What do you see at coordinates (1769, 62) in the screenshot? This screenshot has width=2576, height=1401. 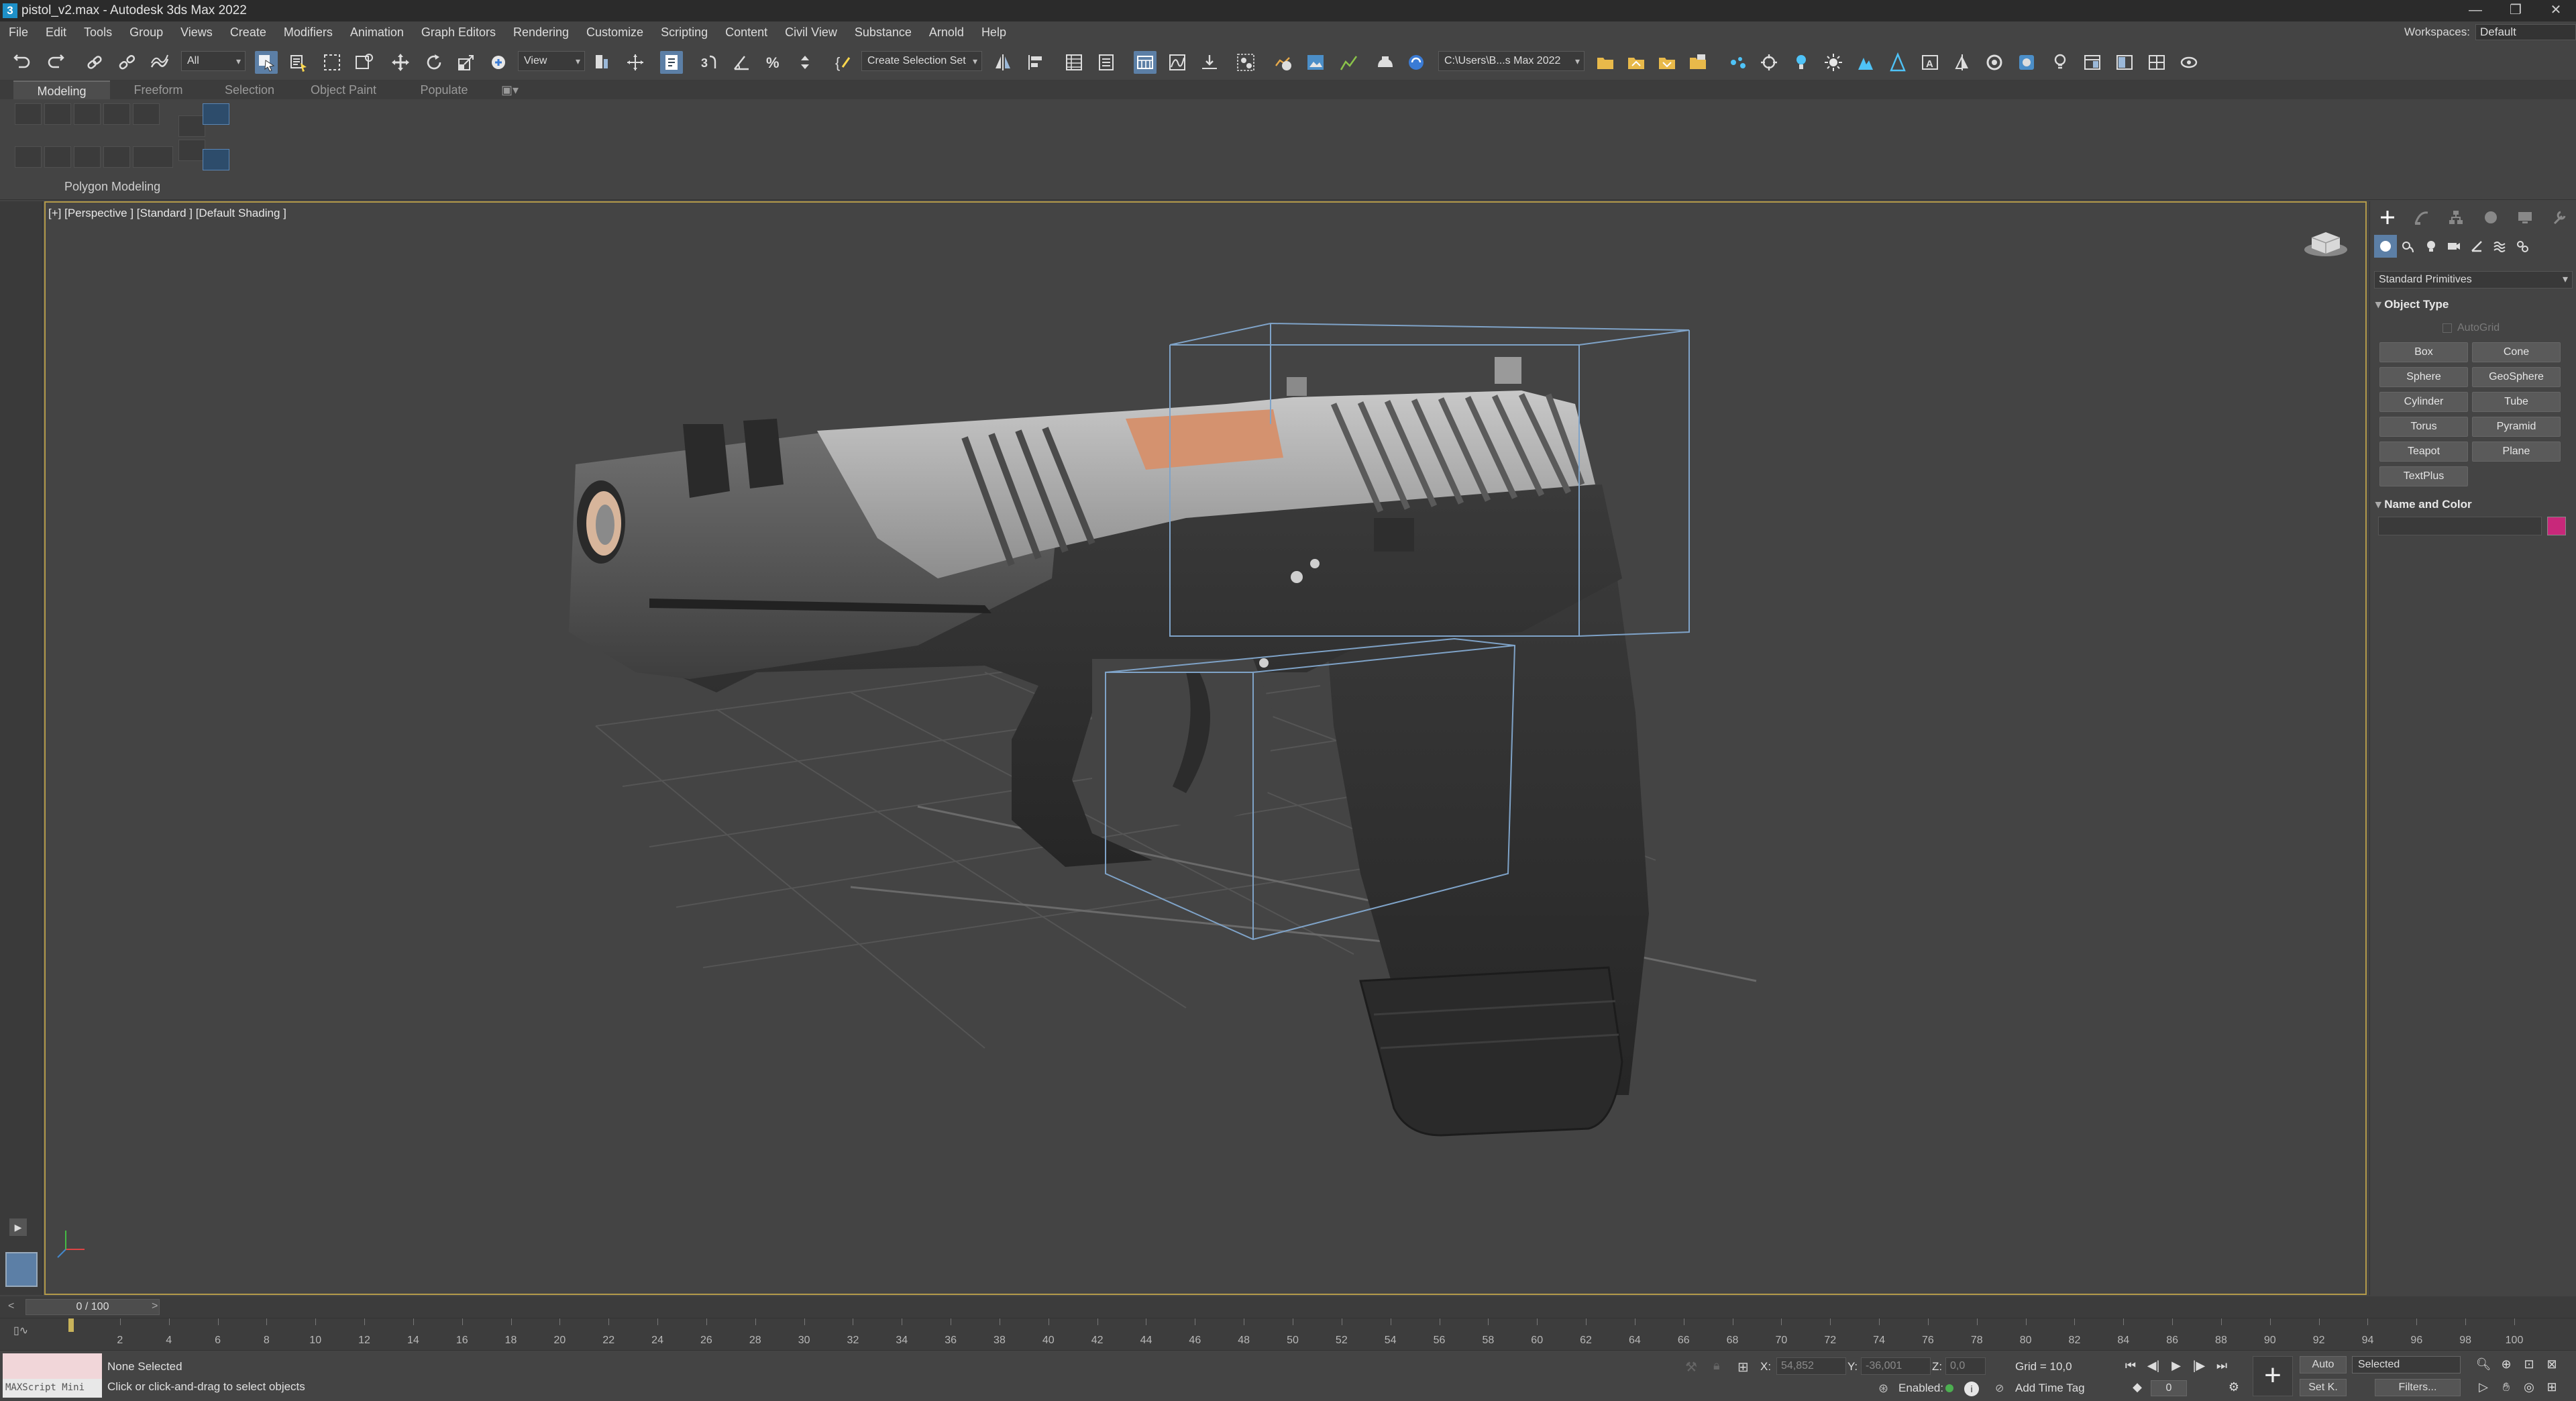 I see `scene-converter-icon` at bounding box center [1769, 62].